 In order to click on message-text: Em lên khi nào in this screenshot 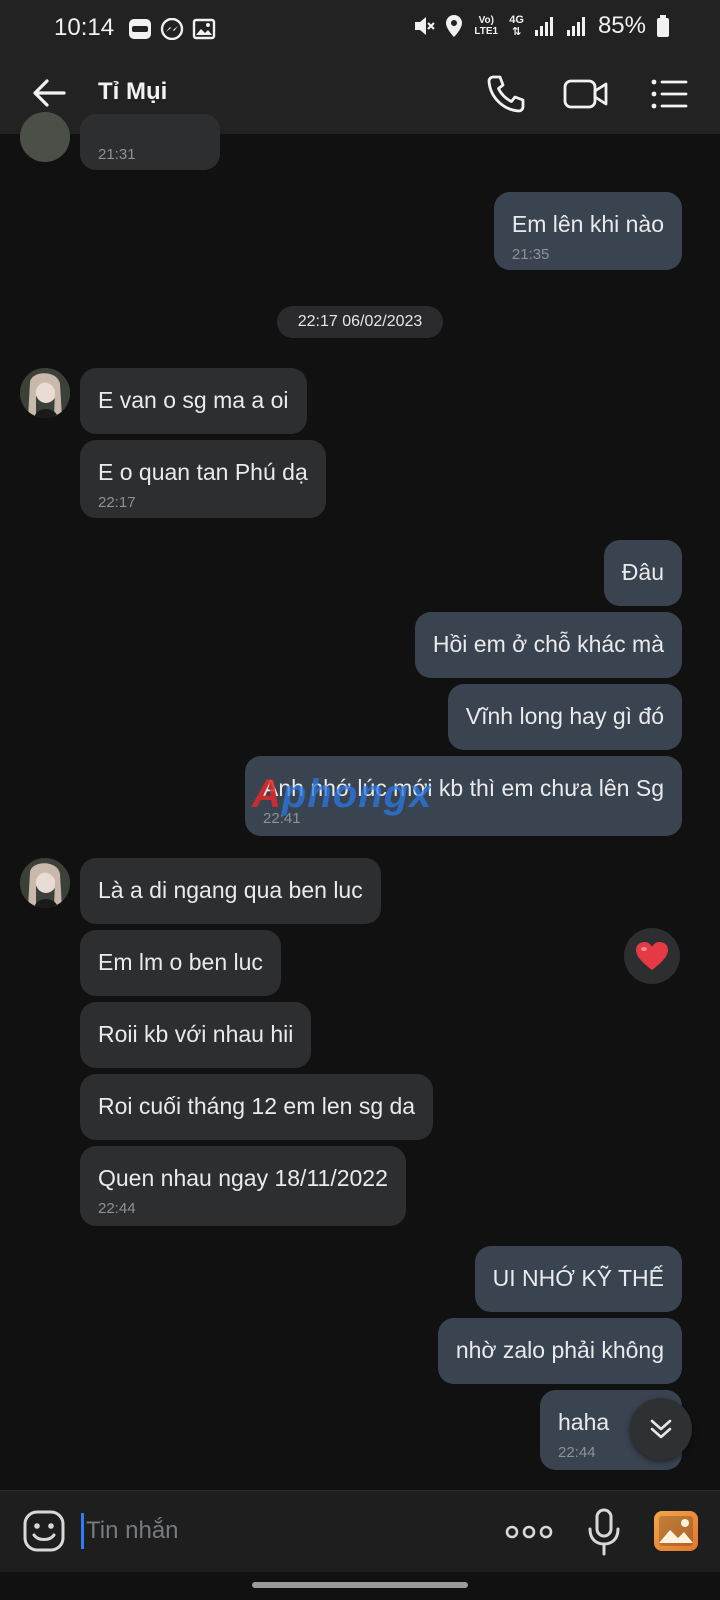, I will do `click(587, 224)`.